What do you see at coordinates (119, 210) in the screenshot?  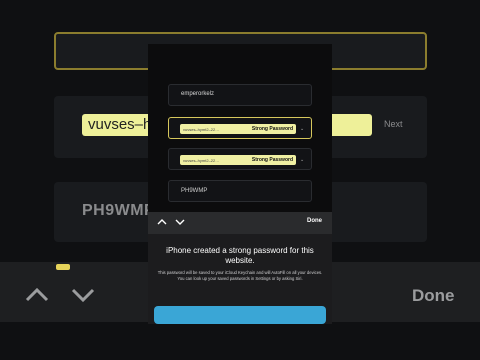 I see `background-code-text: PH9WMP` at bounding box center [119, 210].